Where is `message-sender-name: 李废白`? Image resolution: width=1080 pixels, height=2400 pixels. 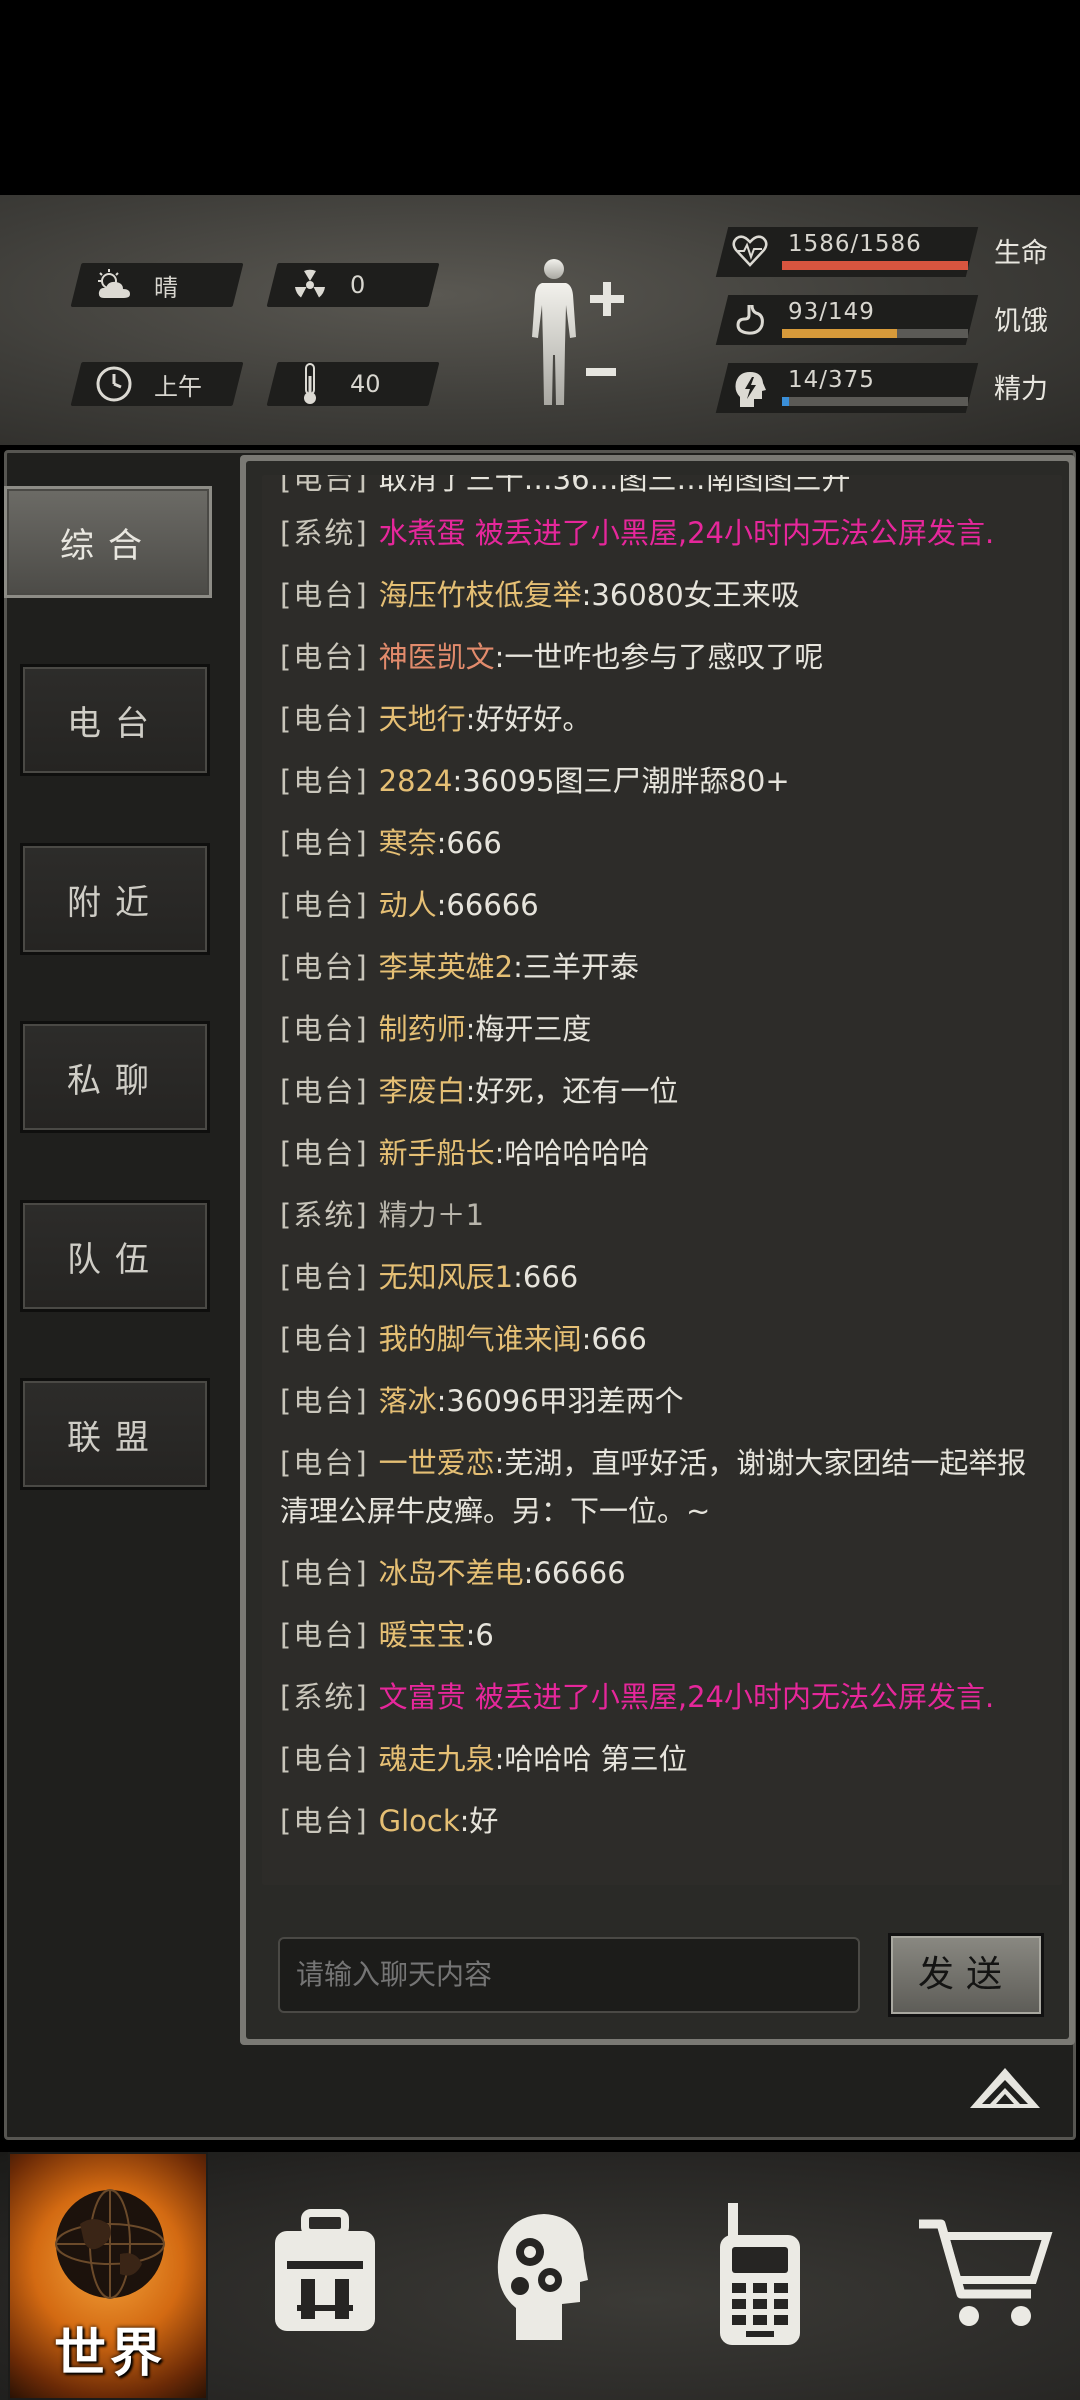 message-sender-name: 李废白 is located at coordinates (422, 1091).